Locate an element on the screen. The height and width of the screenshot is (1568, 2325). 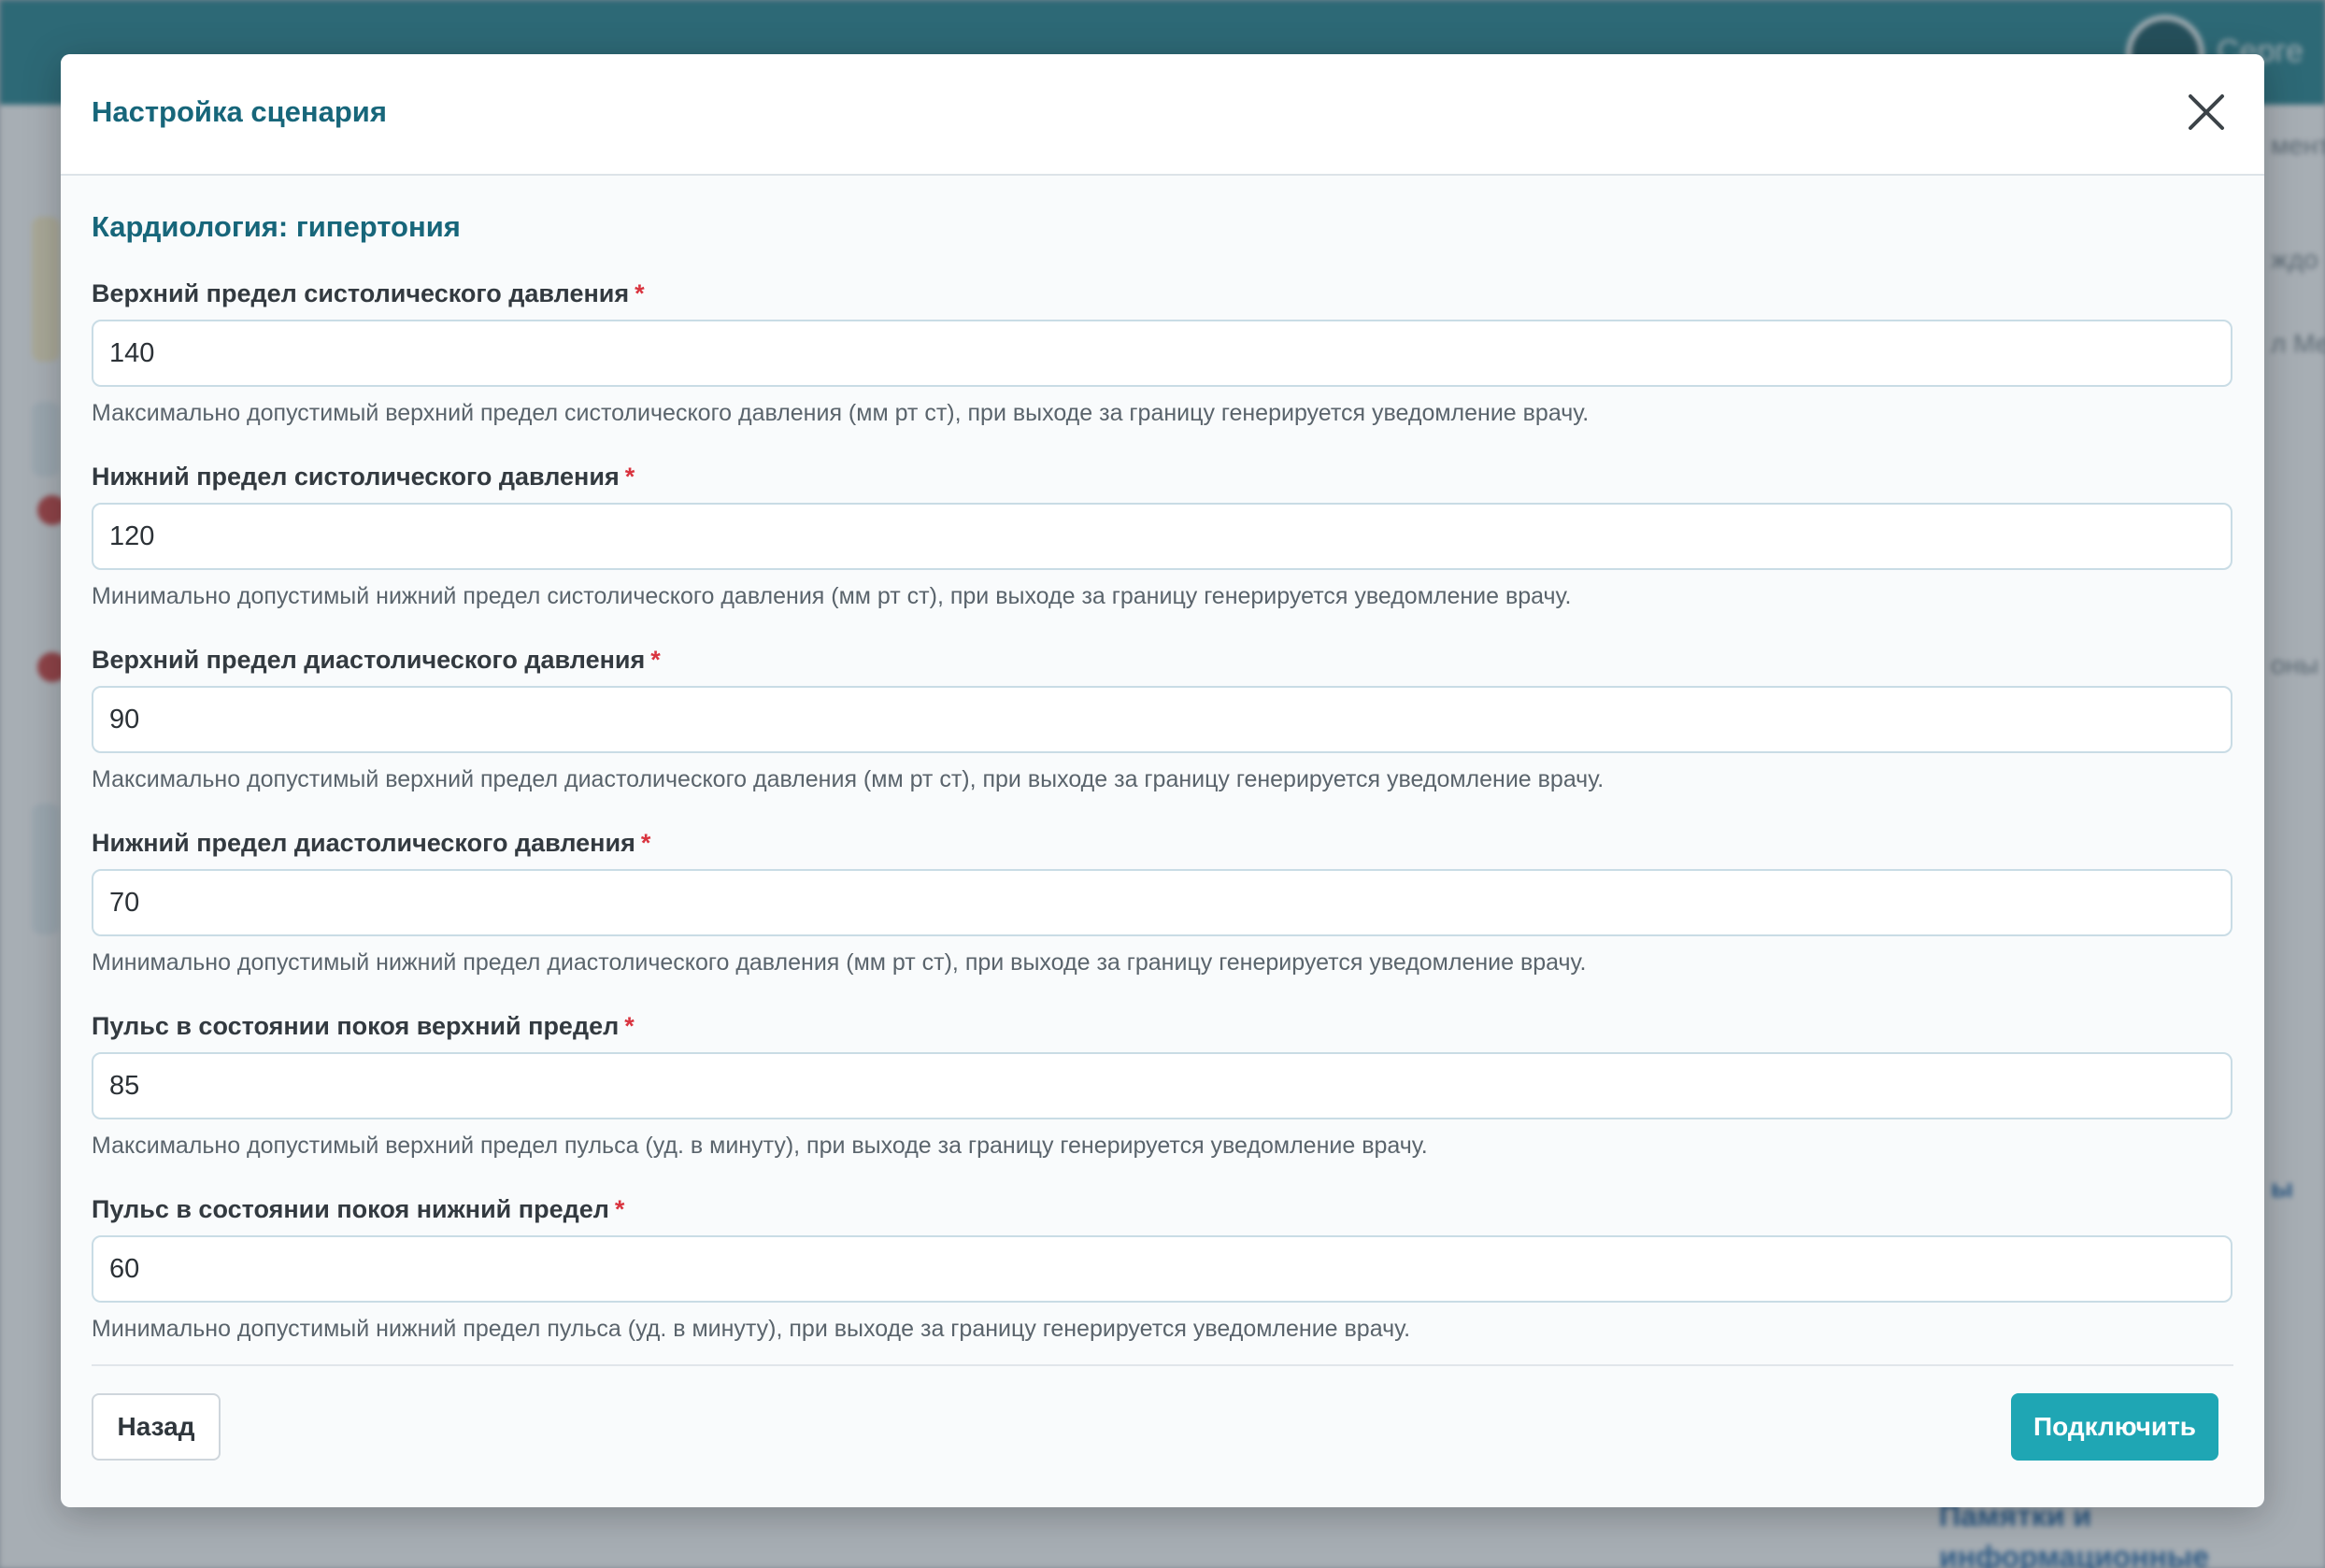
close-icon is located at coordinates (2206, 112).